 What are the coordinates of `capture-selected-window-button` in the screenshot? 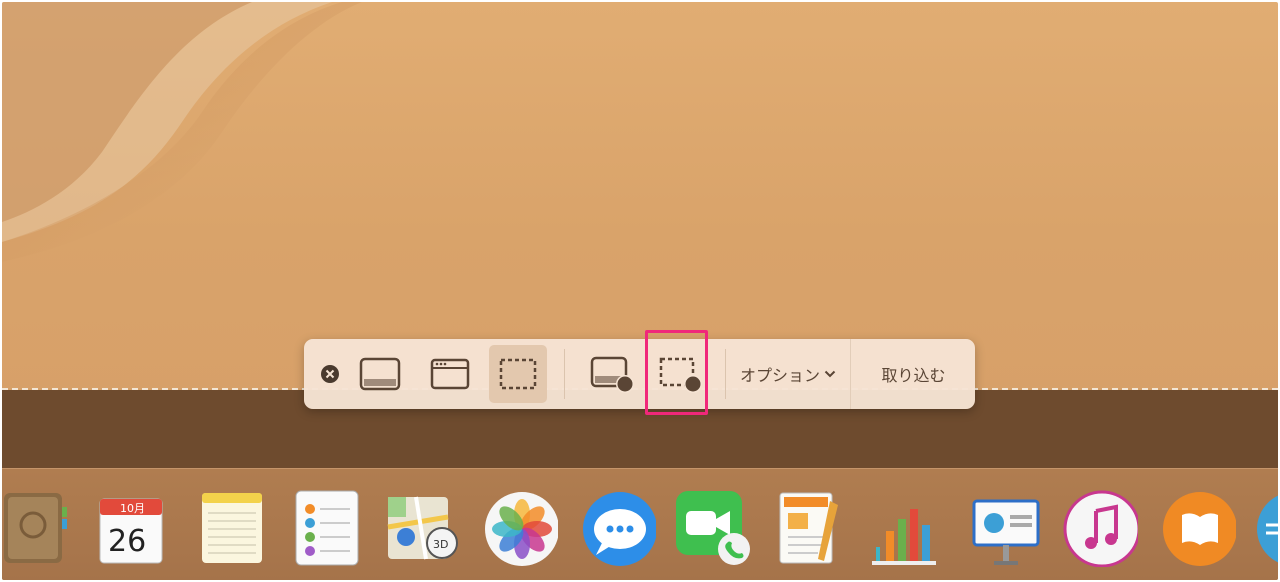 It's located at (450, 374).